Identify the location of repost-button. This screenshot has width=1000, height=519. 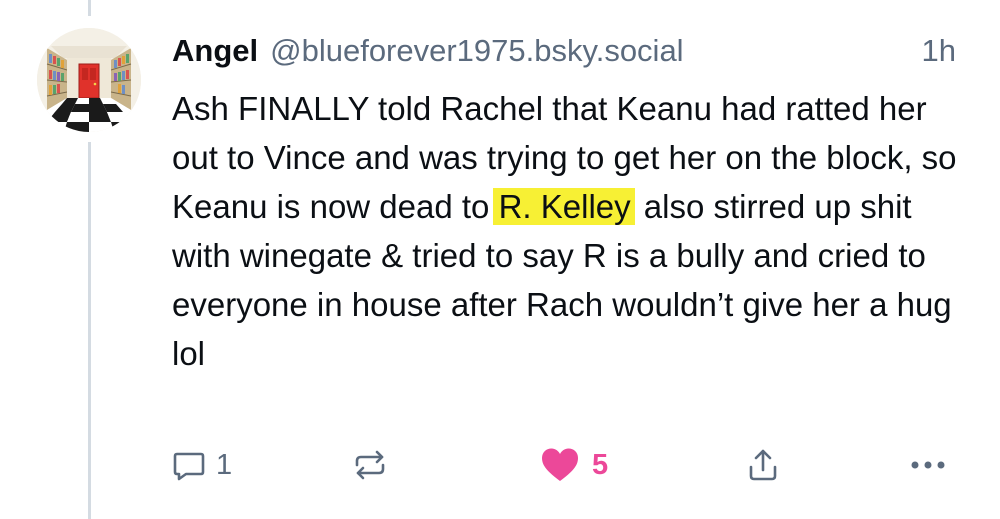
(370, 465).